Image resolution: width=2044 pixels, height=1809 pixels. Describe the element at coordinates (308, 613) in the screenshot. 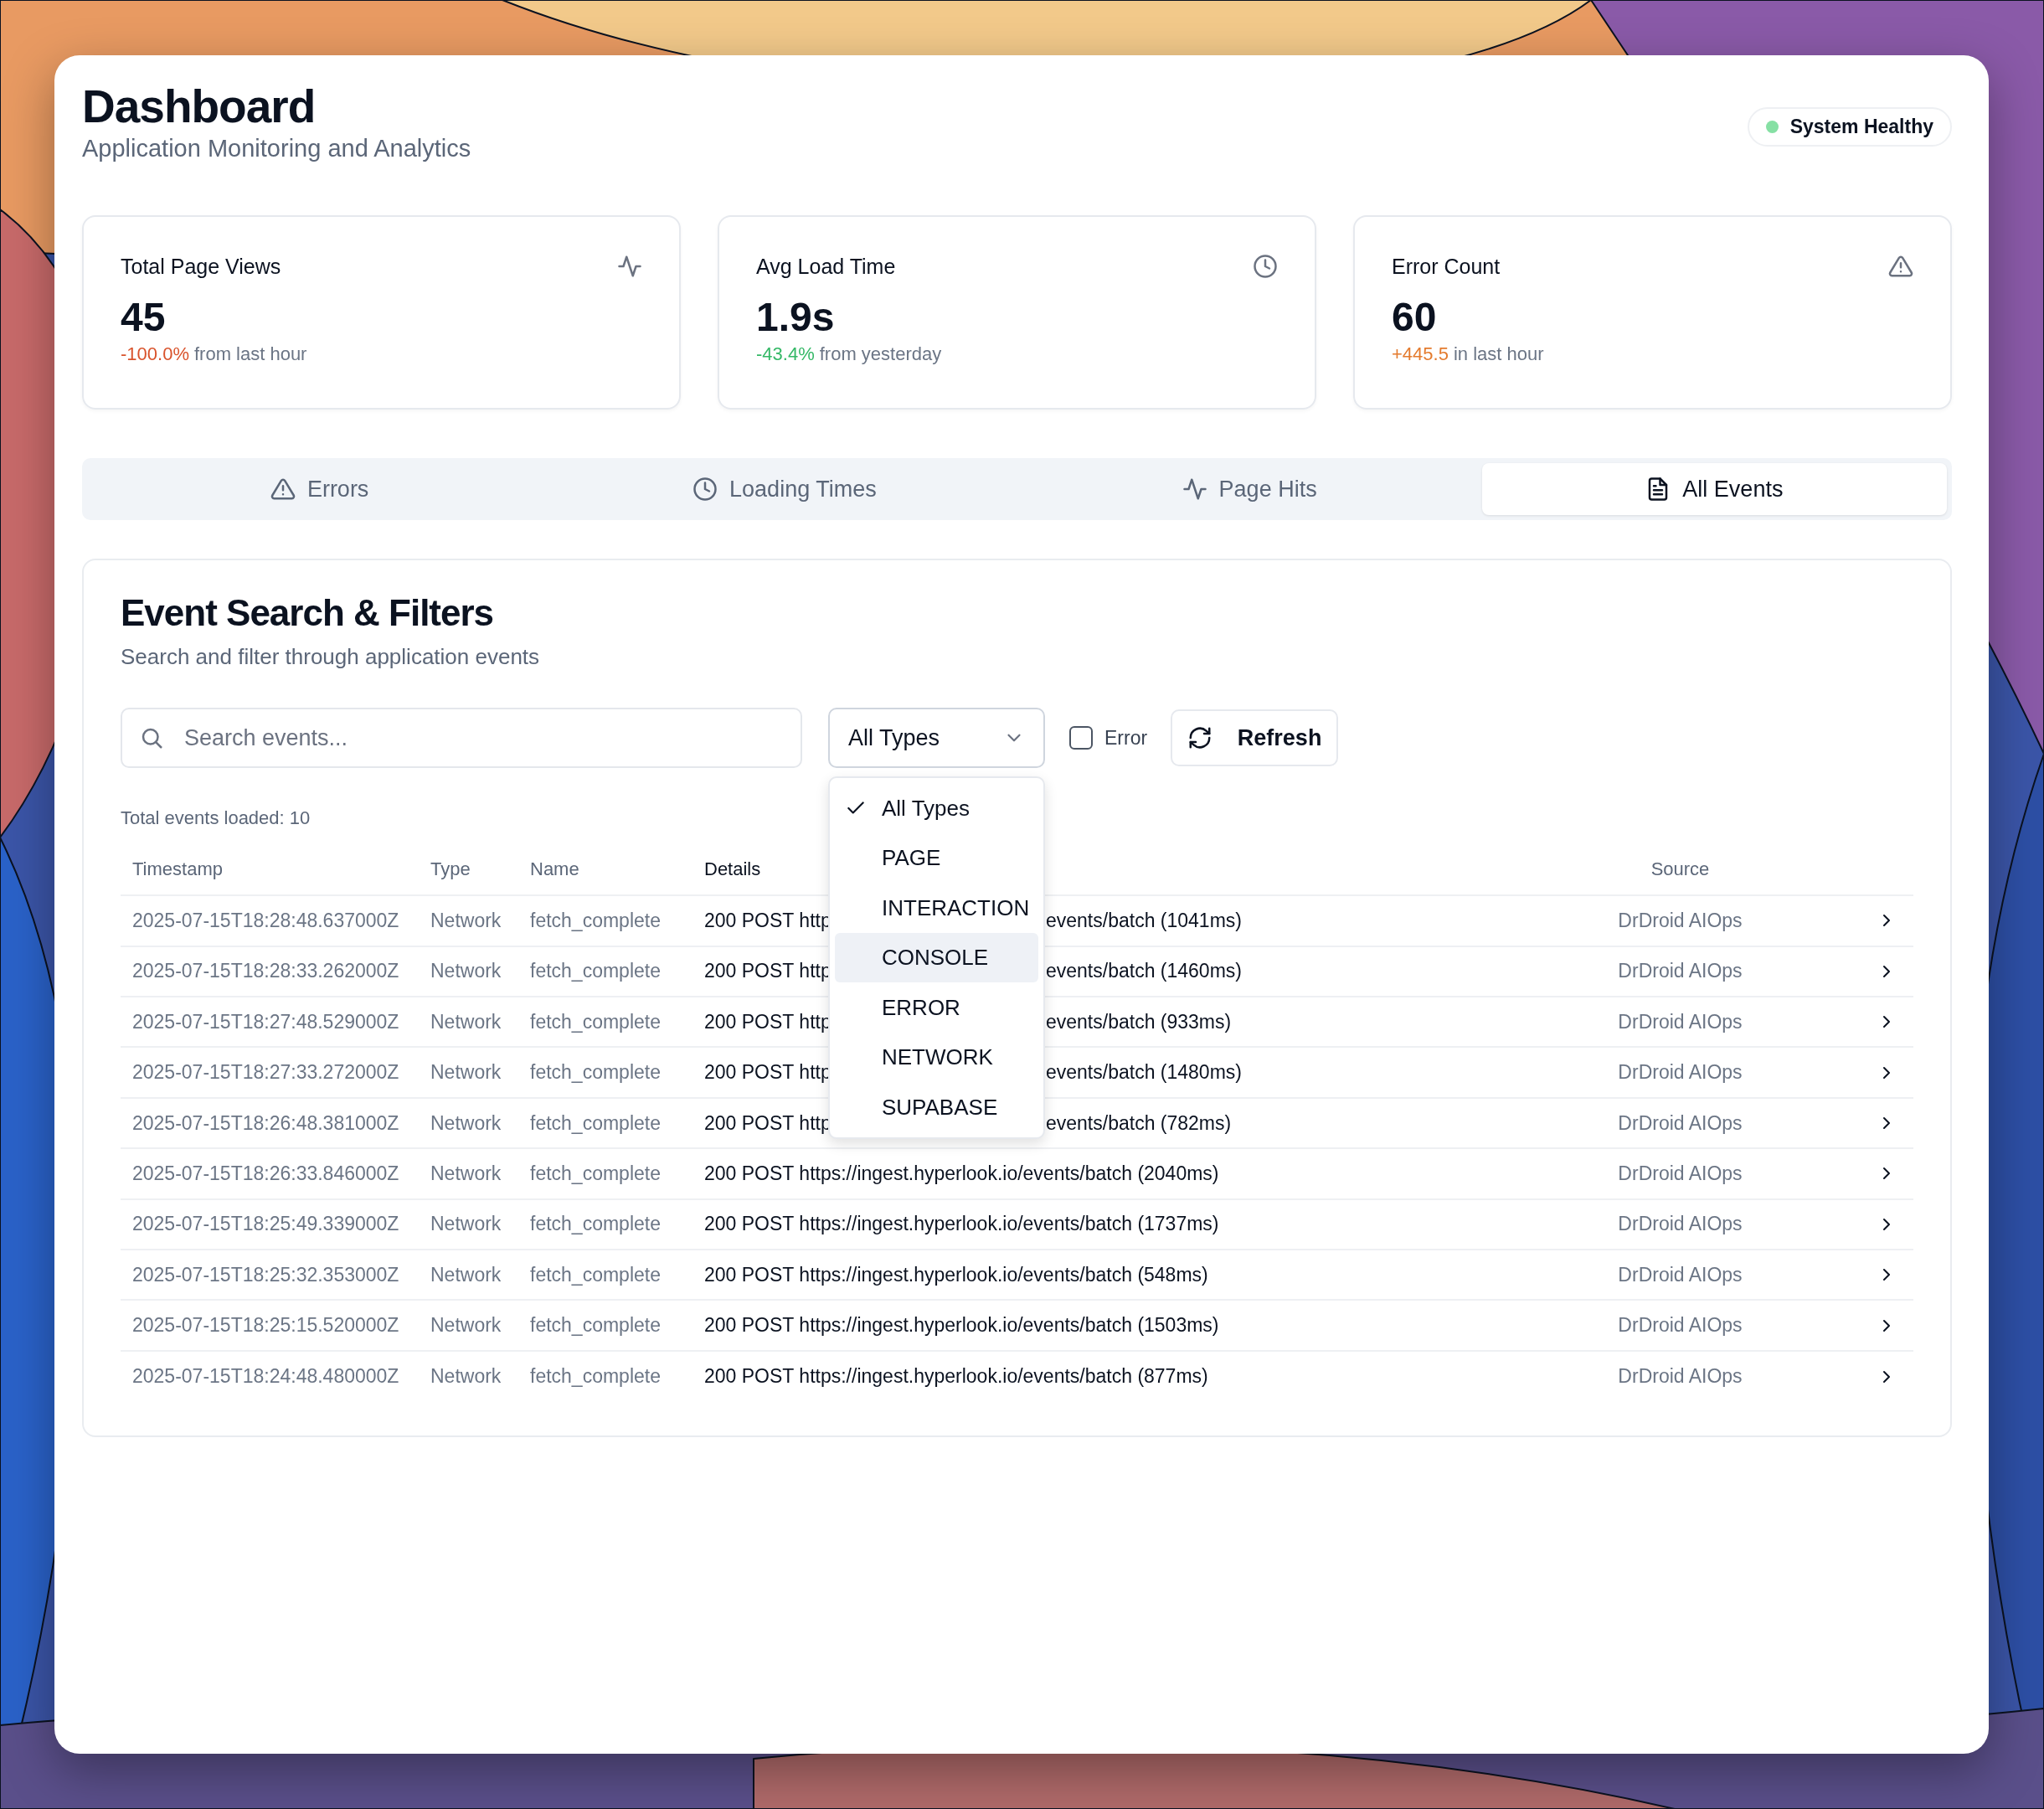

I see `section-title: Event Search & Filters` at that location.